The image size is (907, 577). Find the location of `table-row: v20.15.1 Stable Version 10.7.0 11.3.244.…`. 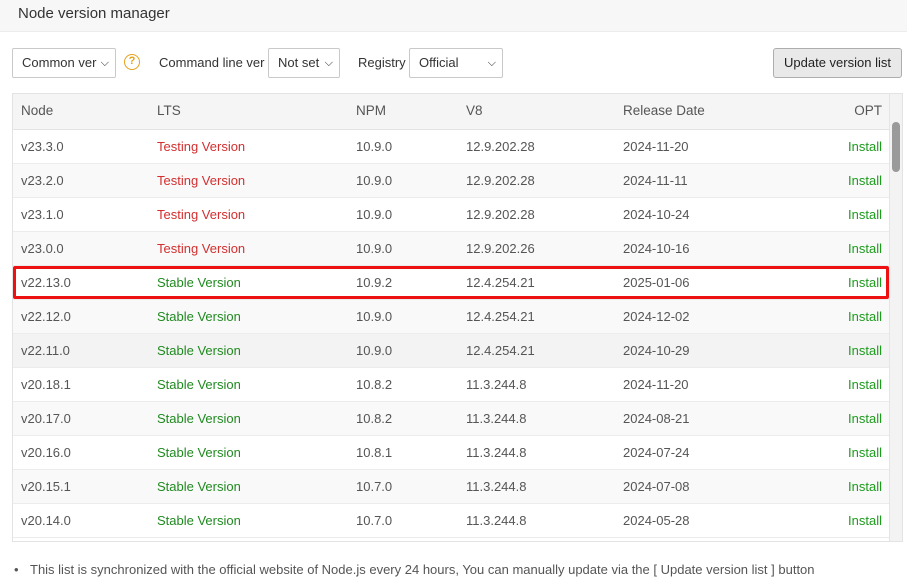

table-row: v20.15.1 Stable Version 10.7.0 11.3.244.… is located at coordinates (451, 487).